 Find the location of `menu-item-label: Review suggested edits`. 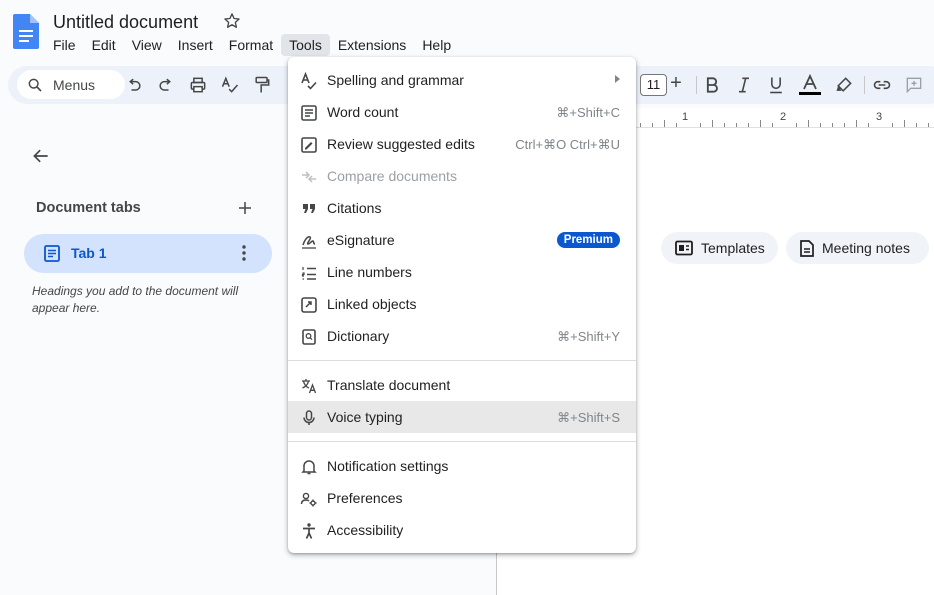

menu-item-label: Review suggested edits is located at coordinates (401, 144).